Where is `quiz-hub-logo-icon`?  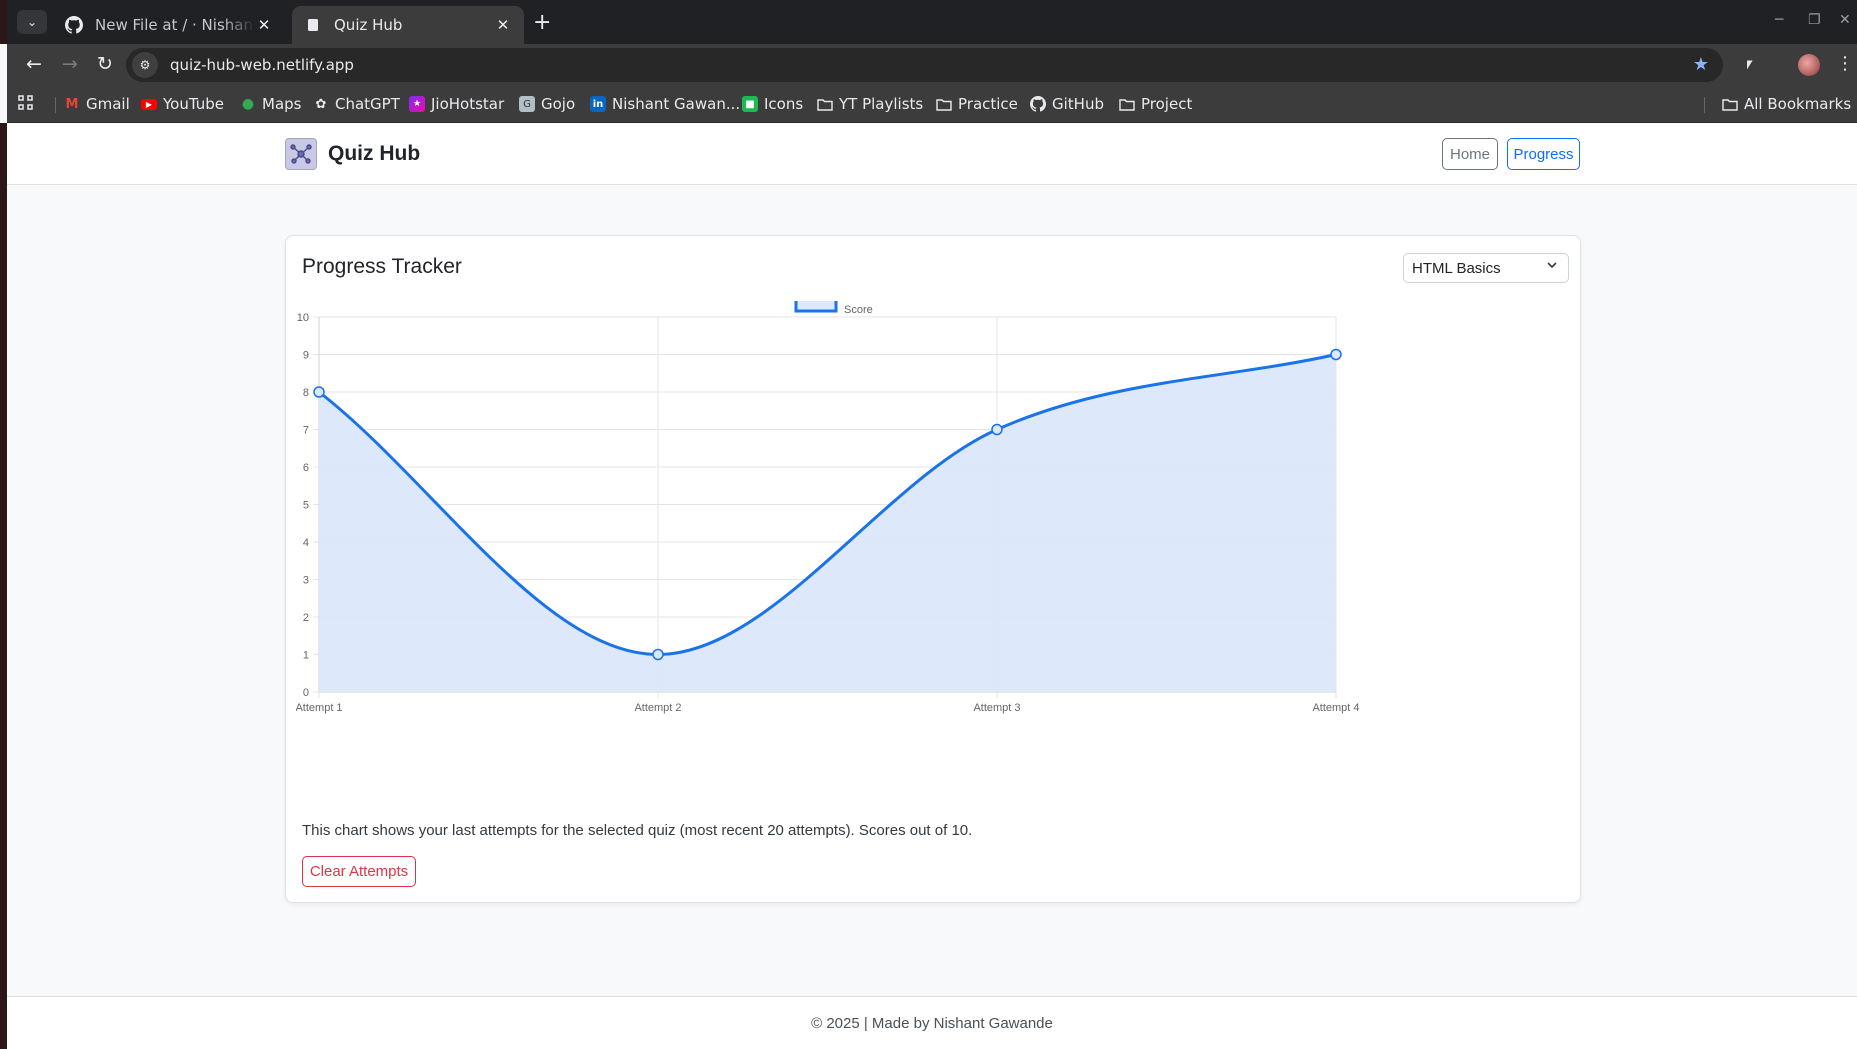 quiz-hub-logo-icon is located at coordinates (301, 154).